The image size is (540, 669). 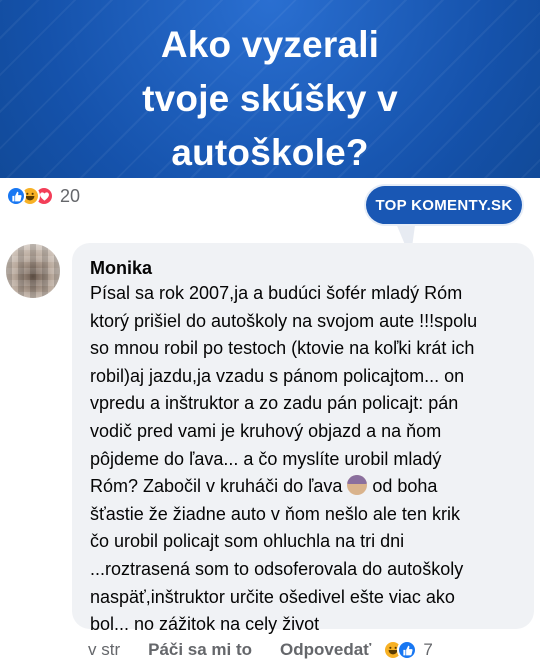 I want to click on comment-time: v str, so click(x=104, y=650).